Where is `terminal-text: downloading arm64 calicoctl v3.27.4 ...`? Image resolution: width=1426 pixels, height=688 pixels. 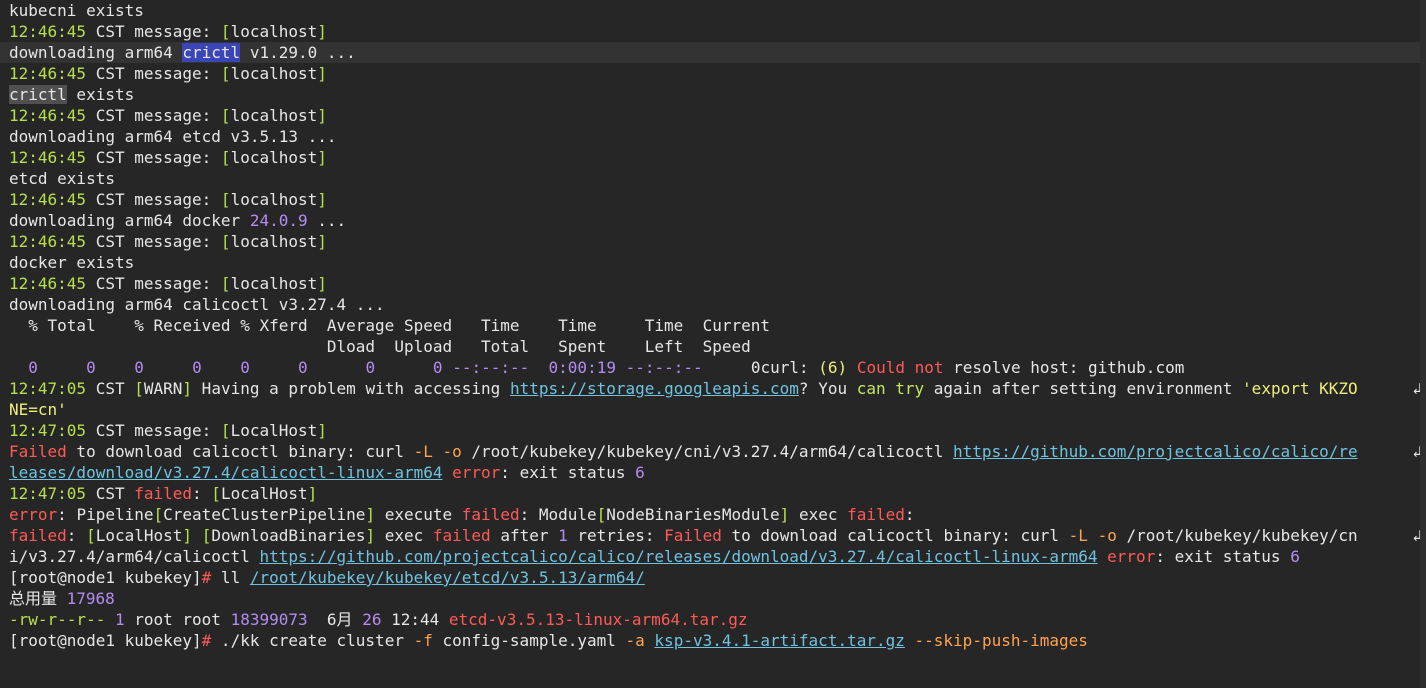
terminal-text: downloading arm64 calicoctl v3.27.4 ... is located at coordinates (197, 304).